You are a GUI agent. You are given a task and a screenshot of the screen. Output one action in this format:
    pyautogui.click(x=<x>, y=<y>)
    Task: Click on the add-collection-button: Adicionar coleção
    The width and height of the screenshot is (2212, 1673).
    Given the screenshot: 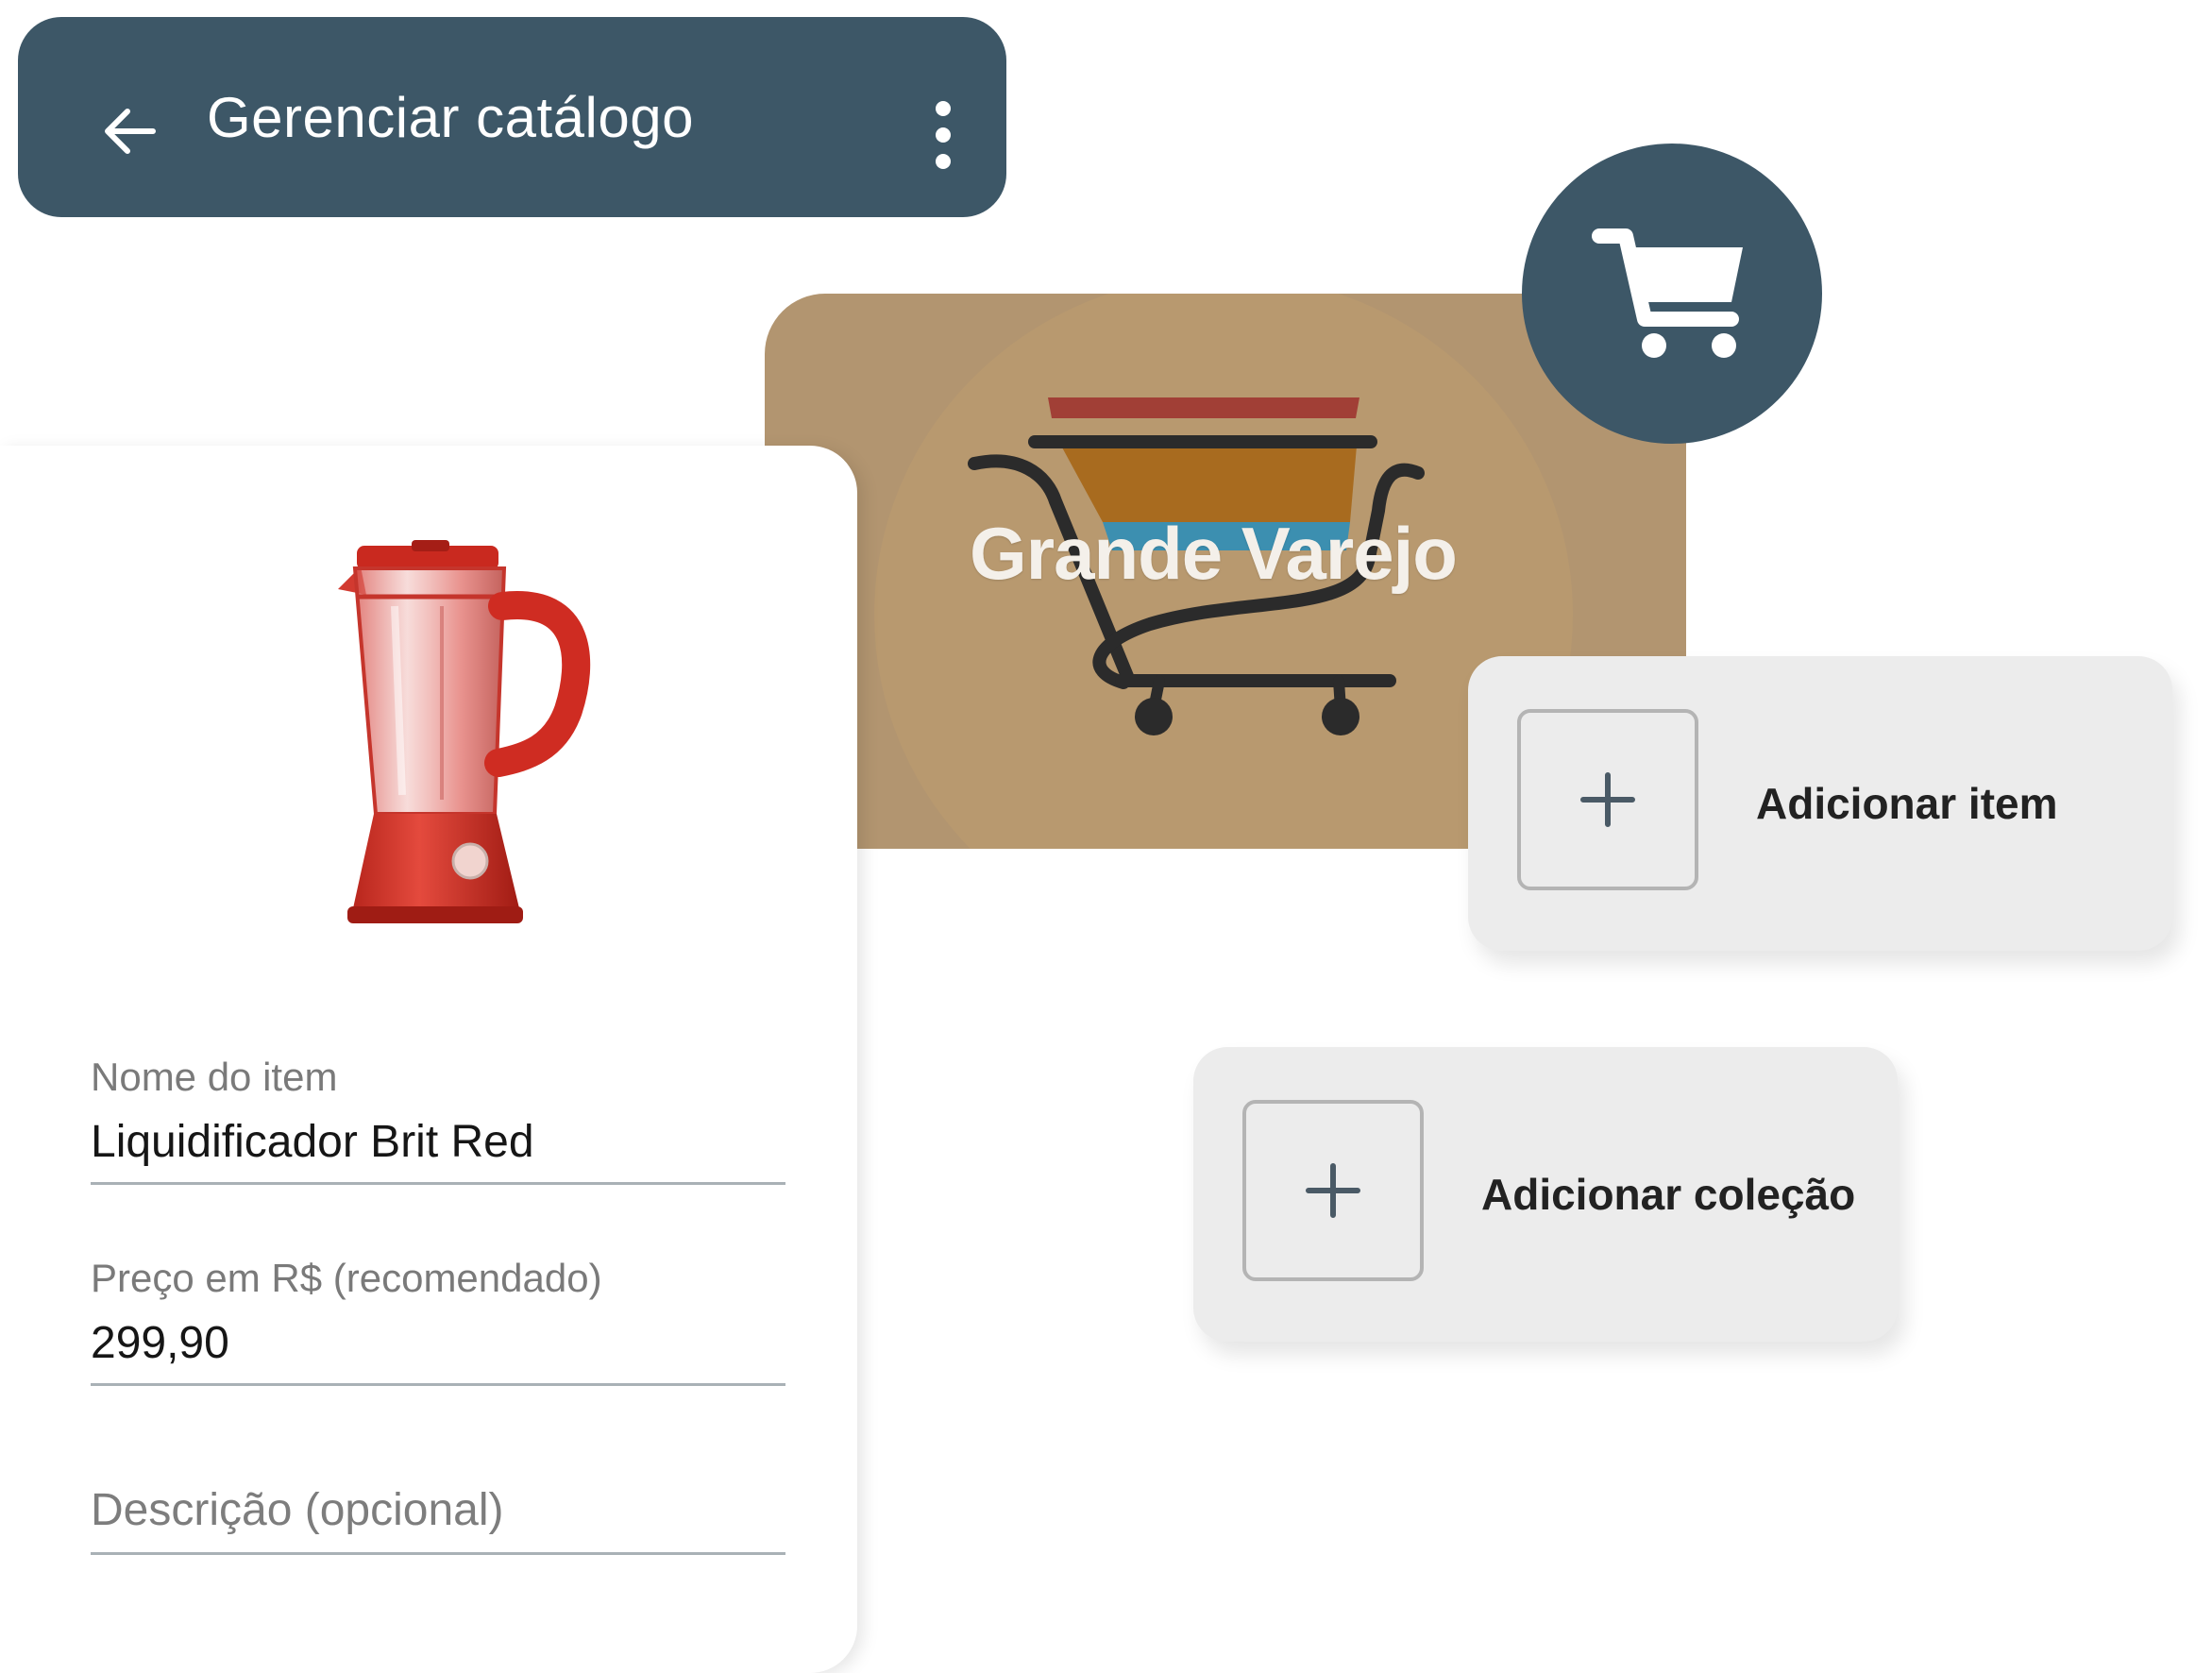 What is the action you would take?
    pyautogui.click(x=1545, y=1194)
    